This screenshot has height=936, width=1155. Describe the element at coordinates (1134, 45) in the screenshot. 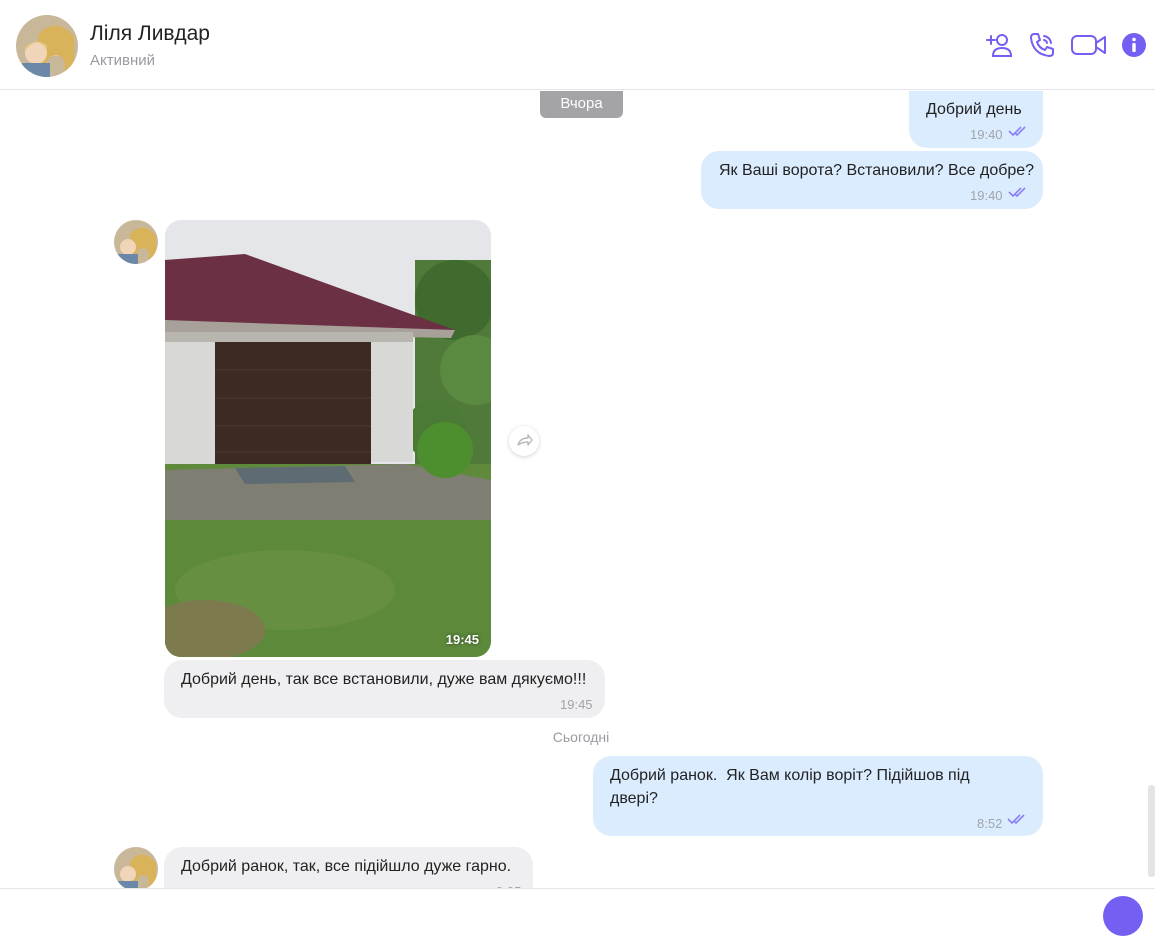

I see `info-icon` at that location.